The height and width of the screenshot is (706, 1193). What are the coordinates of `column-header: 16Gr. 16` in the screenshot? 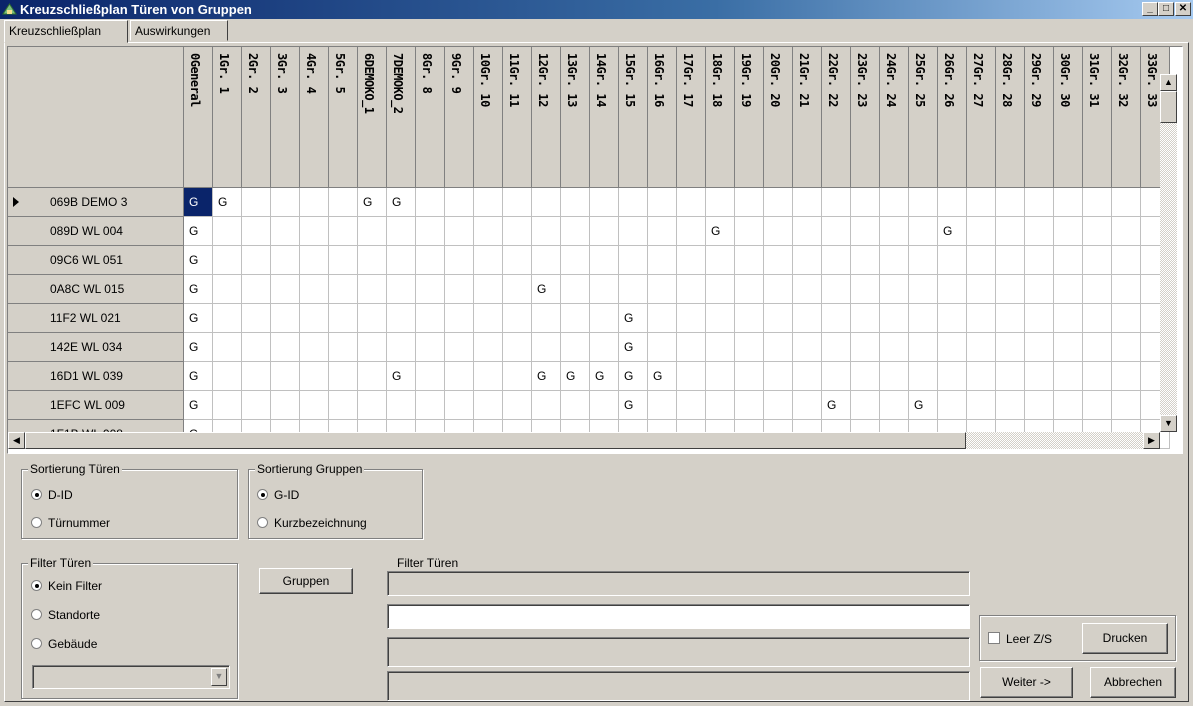 It's located at (662, 117).